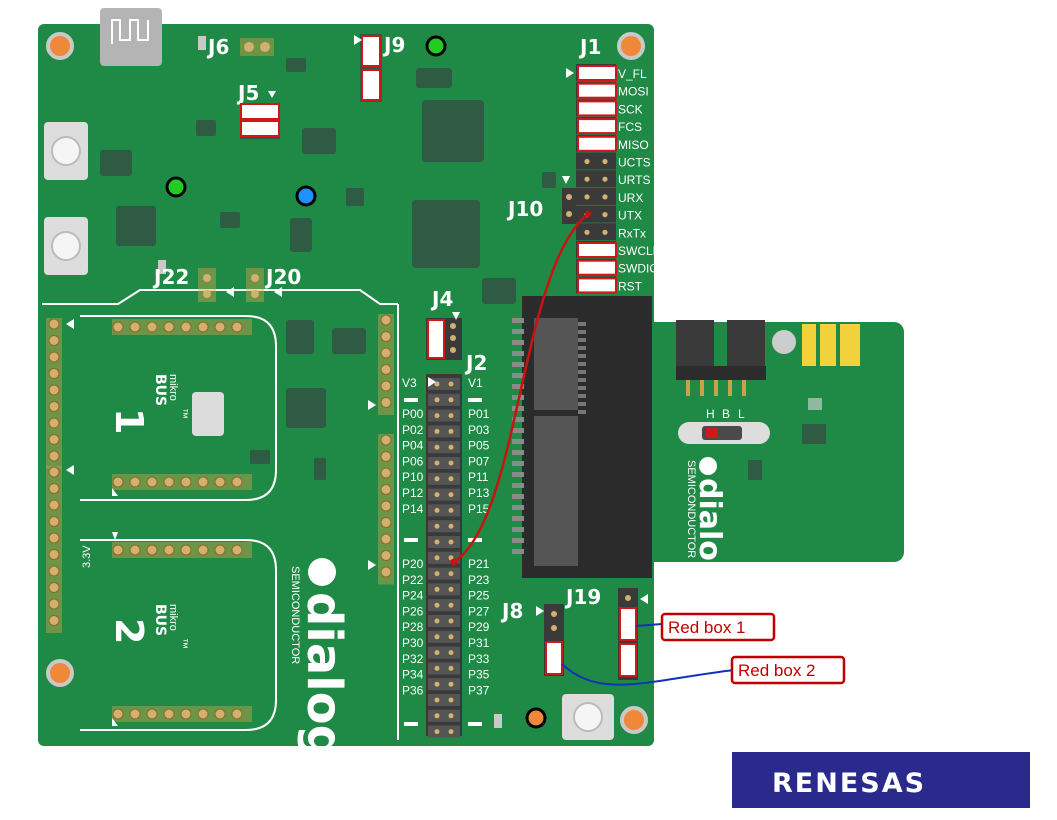 Image resolution: width=1057 pixels, height=820 pixels. What do you see at coordinates (413, 477) in the screenshot?
I see `j2-left-pin-label: P10` at bounding box center [413, 477].